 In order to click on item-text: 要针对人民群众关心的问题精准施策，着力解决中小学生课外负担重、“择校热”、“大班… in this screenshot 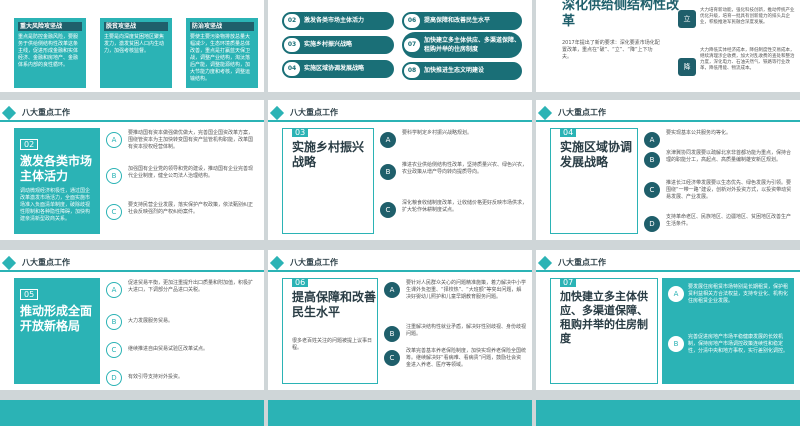, I will do `click(466, 290)`.